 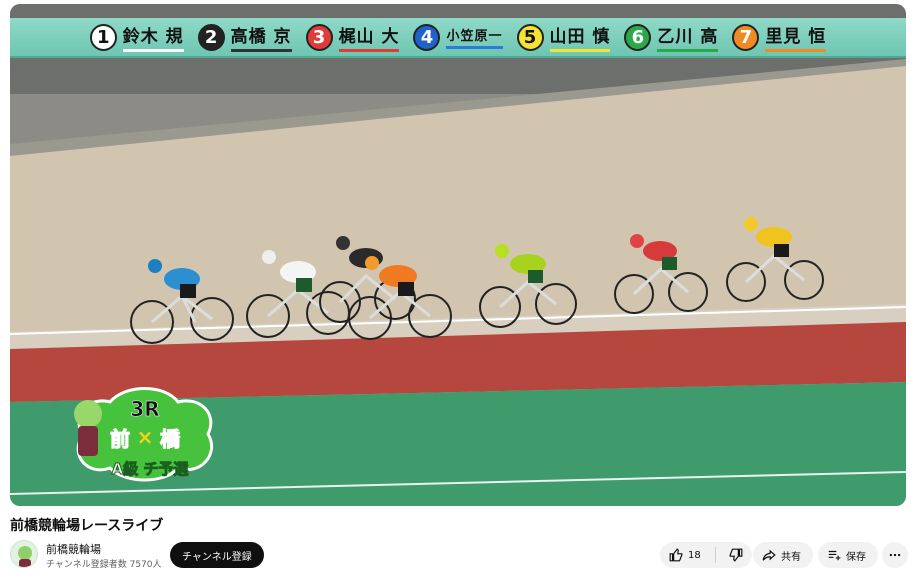 What do you see at coordinates (88, 414) in the screenshot?
I see `mascot-icon` at bounding box center [88, 414].